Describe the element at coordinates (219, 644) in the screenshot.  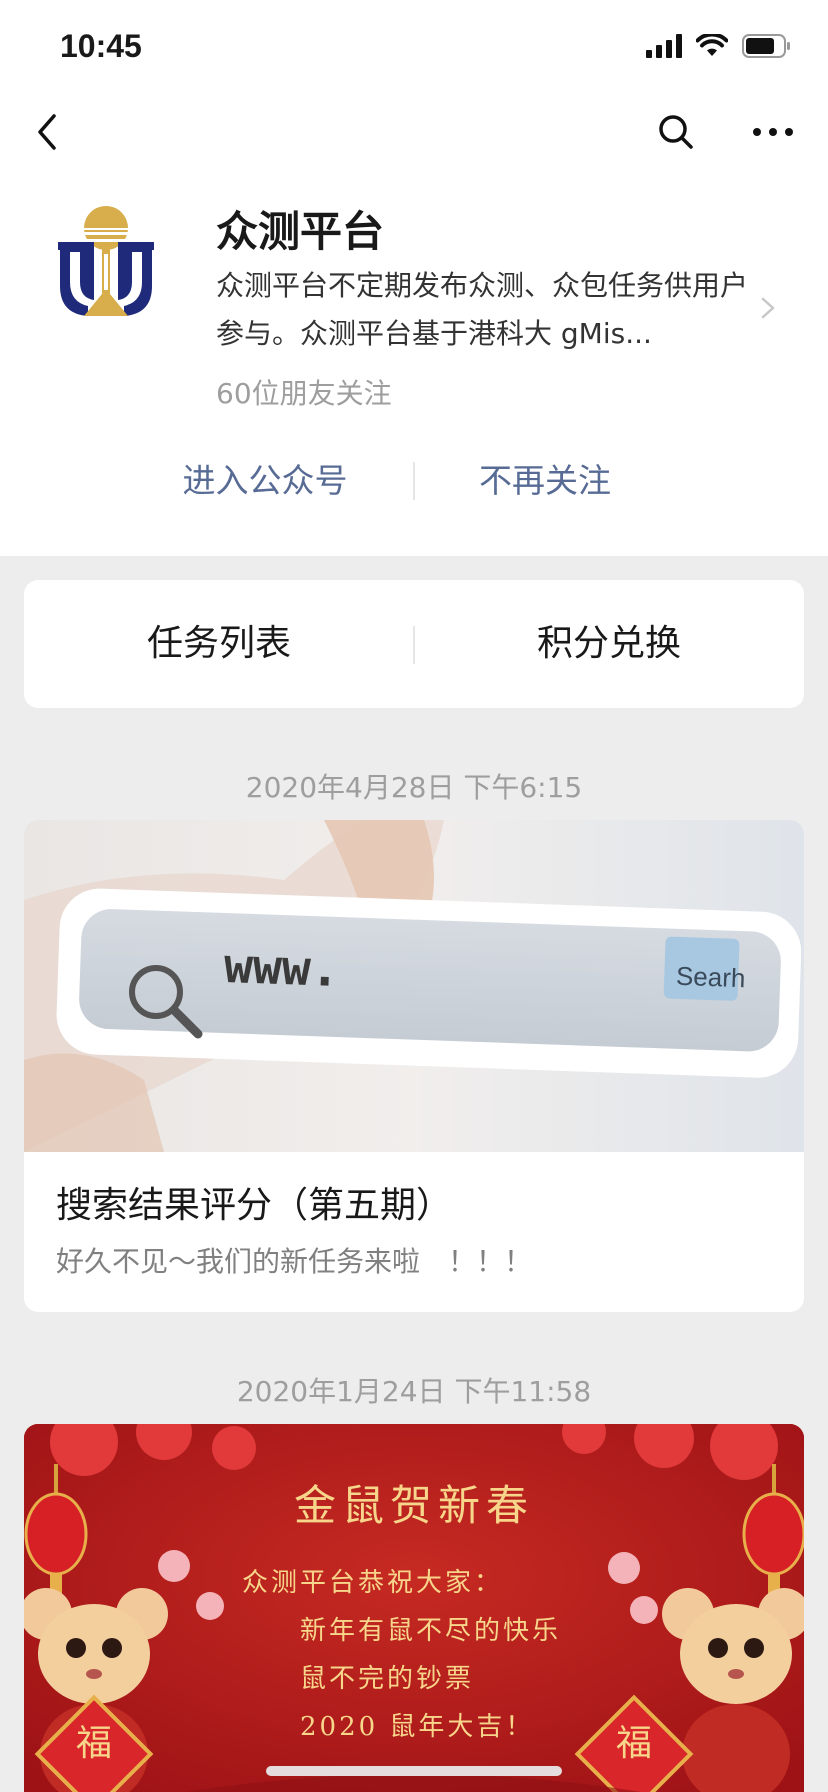
I see `menu-task-list: 任务列表` at that location.